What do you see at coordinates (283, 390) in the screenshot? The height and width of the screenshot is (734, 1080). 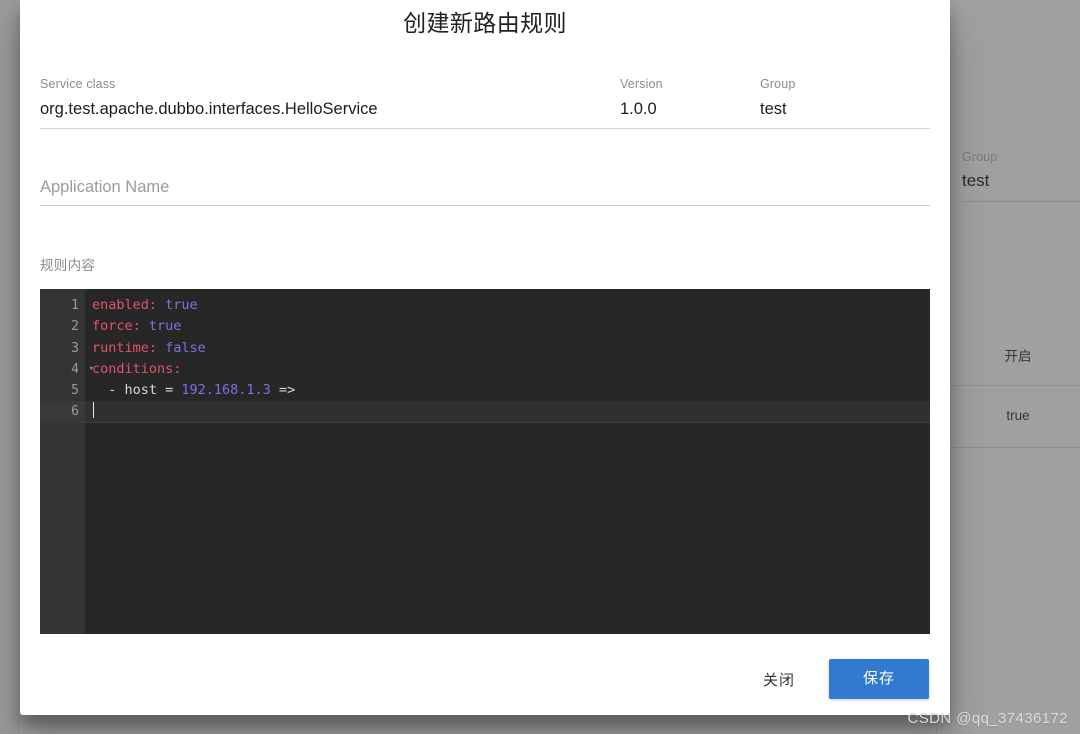 I see `code-token-plain: =>` at bounding box center [283, 390].